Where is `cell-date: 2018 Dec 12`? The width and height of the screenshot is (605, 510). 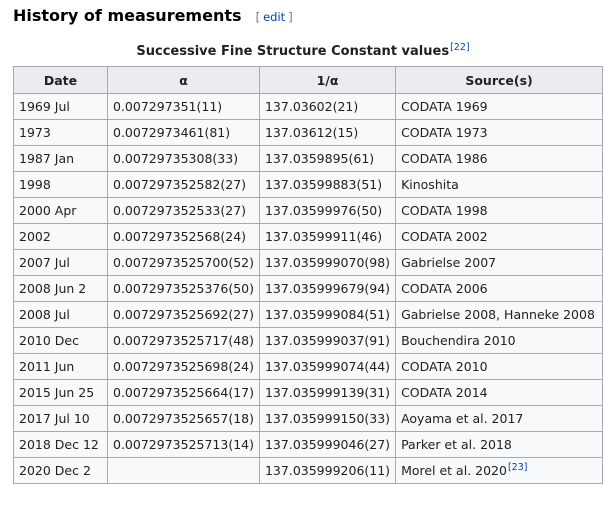 cell-date: 2018 Dec 12 is located at coordinates (60, 444).